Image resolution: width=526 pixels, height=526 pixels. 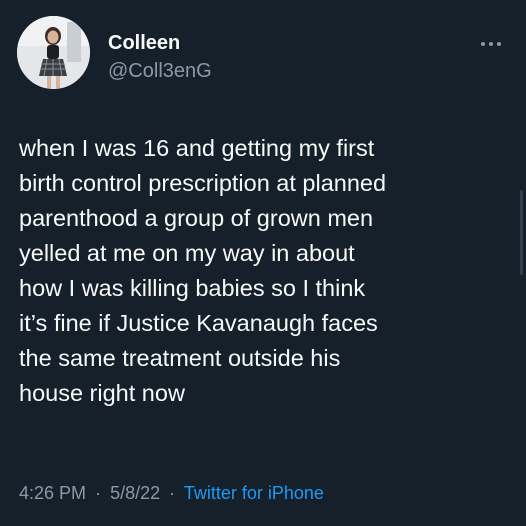 I want to click on tweet-text-line: birth control prescription at planned, so click(x=203, y=183).